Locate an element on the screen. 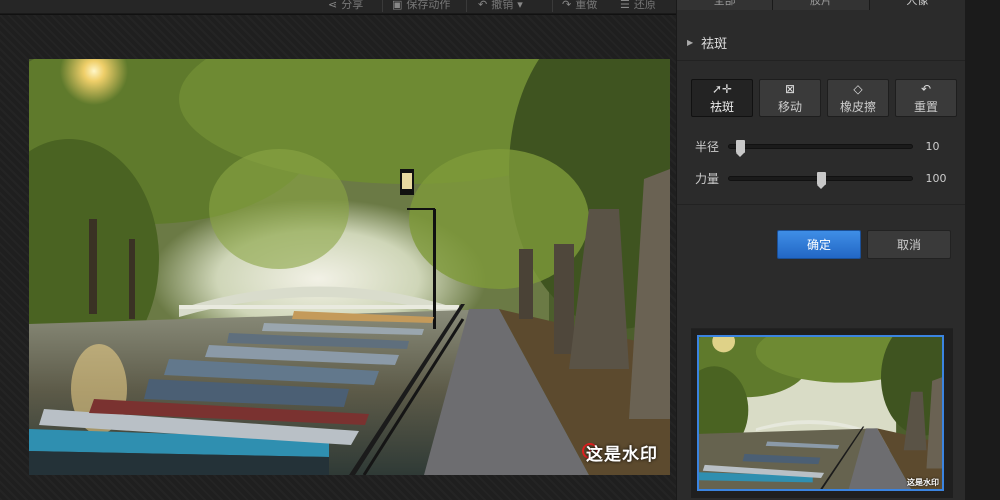 This screenshot has width=1000, height=500. cancel-button: 取消 is located at coordinates (909, 244).